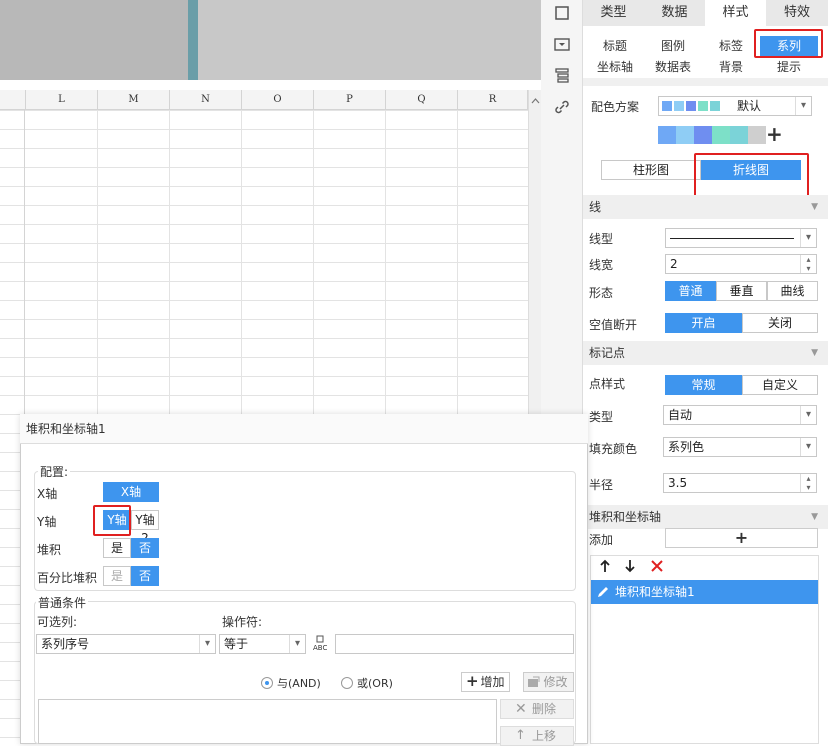 This screenshot has width=828, height=746. Describe the element at coordinates (735, 13) in the screenshot. I see `tab-style: 样式` at that location.